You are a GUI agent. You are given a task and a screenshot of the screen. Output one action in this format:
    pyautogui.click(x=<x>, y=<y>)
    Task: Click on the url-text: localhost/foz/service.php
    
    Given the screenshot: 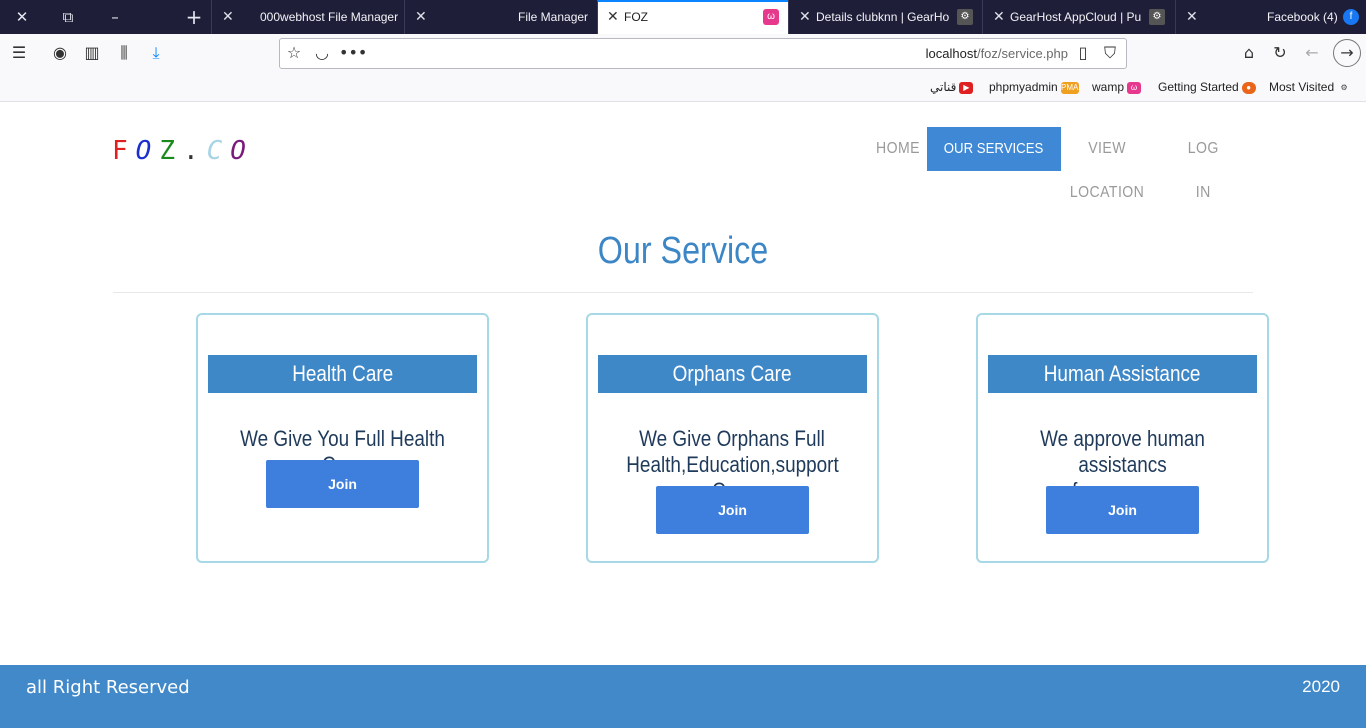 What is the action you would take?
    pyautogui.click(x=997, y=53)
    